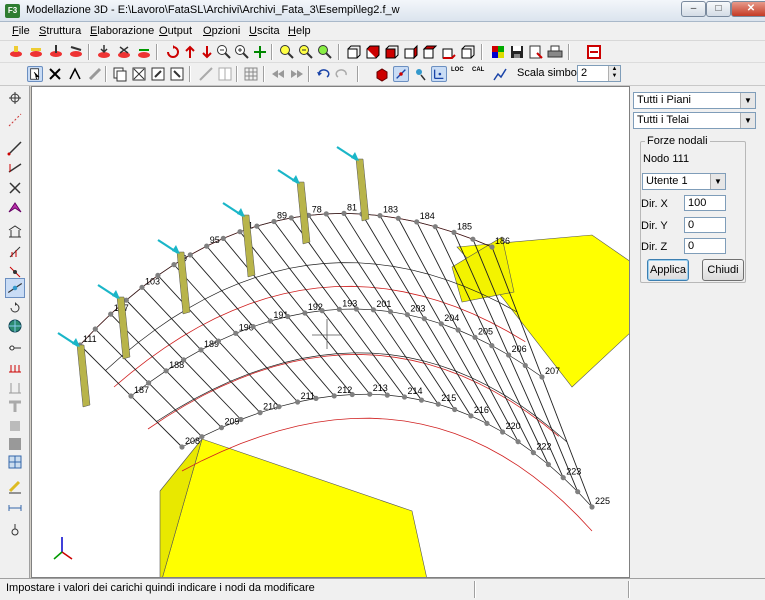 This screenshot has width=765, height=600. I want to click on save-as-icon, so click(536, 52).